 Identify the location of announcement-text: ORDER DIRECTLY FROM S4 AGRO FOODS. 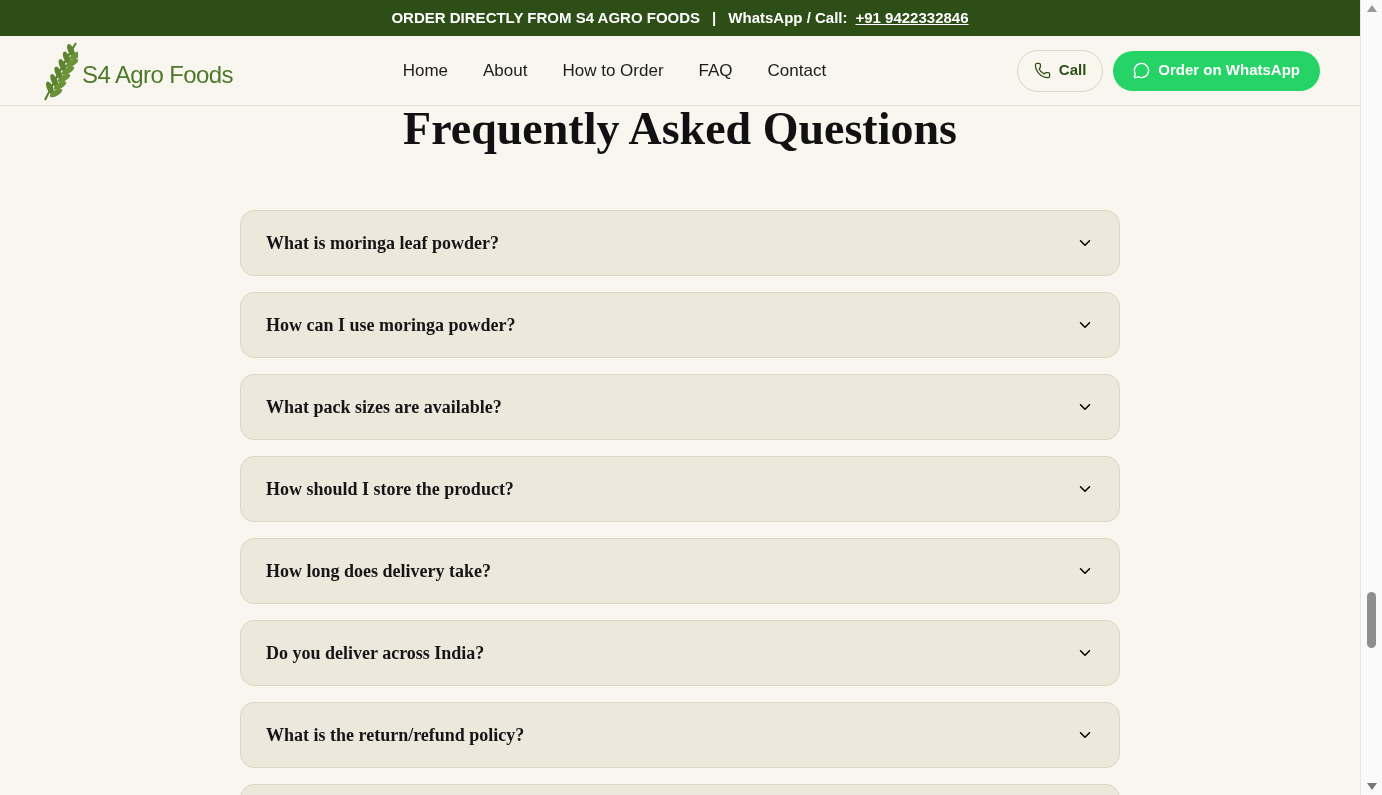
(546, 17).